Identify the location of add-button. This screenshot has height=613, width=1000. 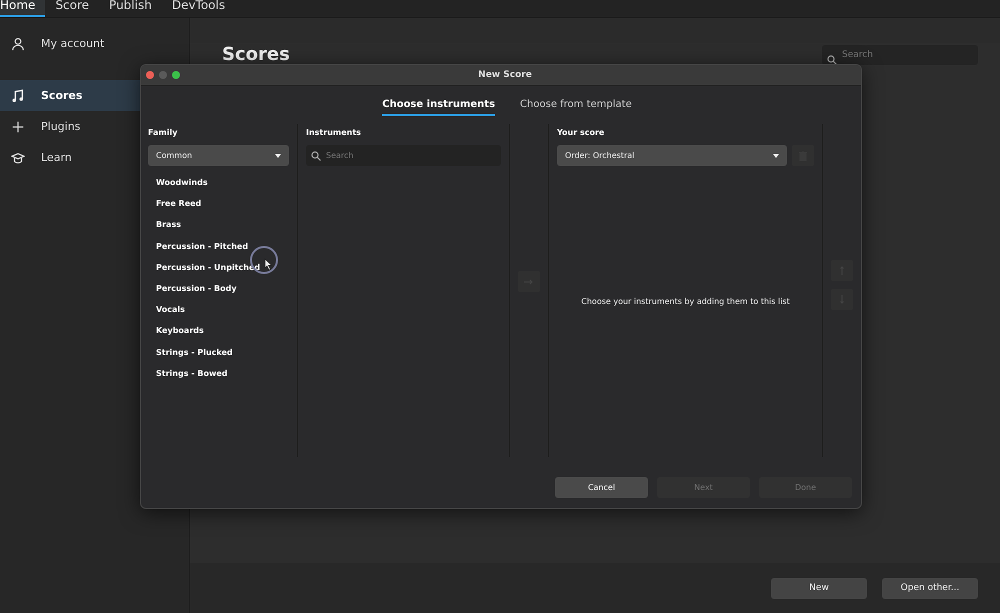
(529, 281).